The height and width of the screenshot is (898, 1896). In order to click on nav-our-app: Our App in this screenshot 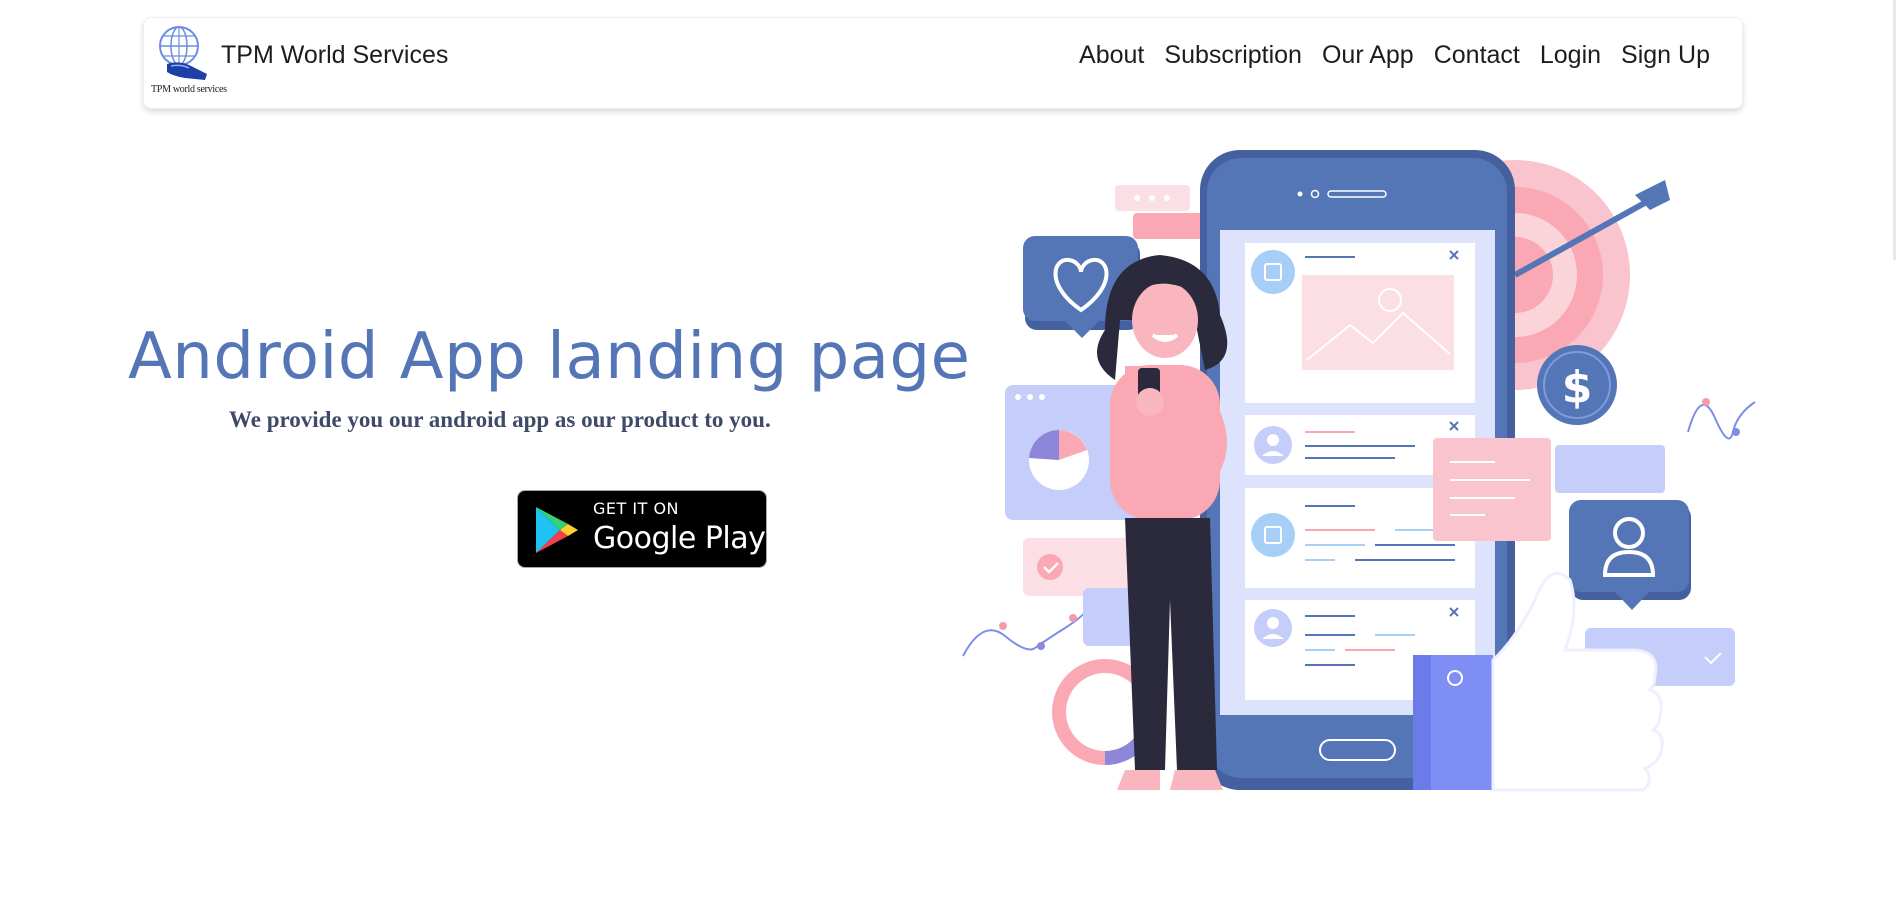, I will do `click(1368, 55)`.